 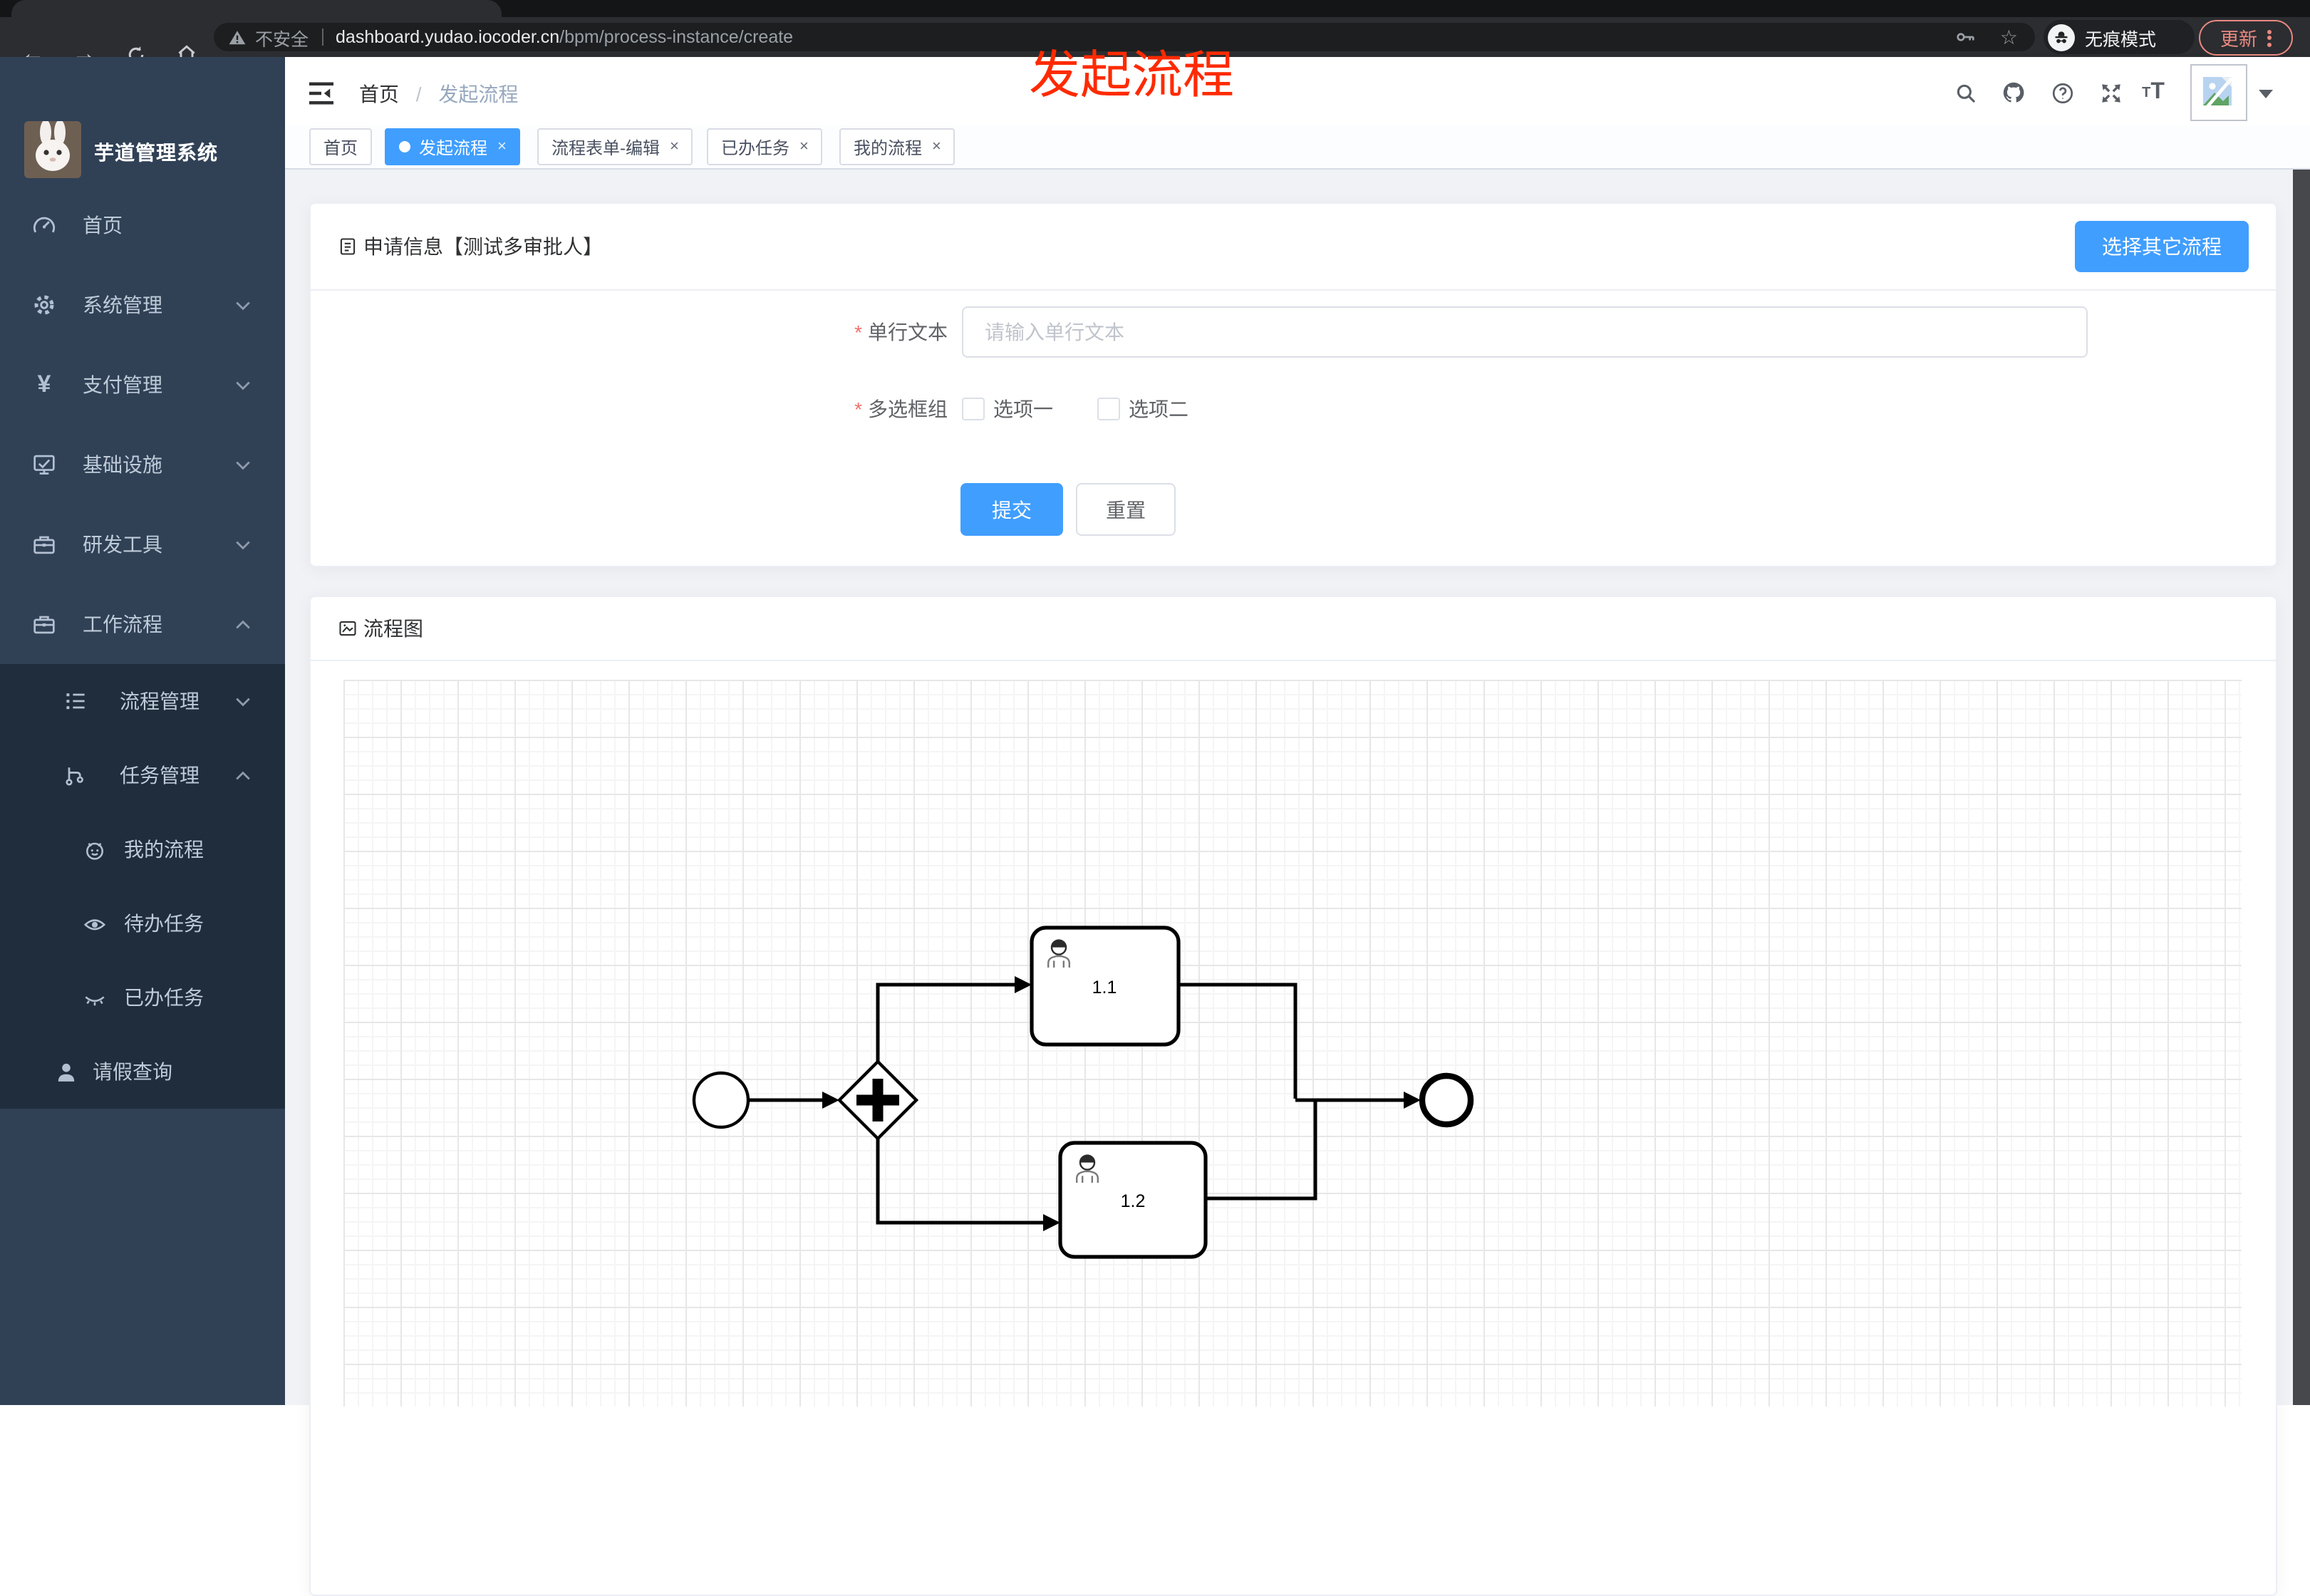 What do you see at coordinates (453, 146) in the screenshot?
I see `tab-start-process: 发起流程 ×` at bounding box center [453, 146].